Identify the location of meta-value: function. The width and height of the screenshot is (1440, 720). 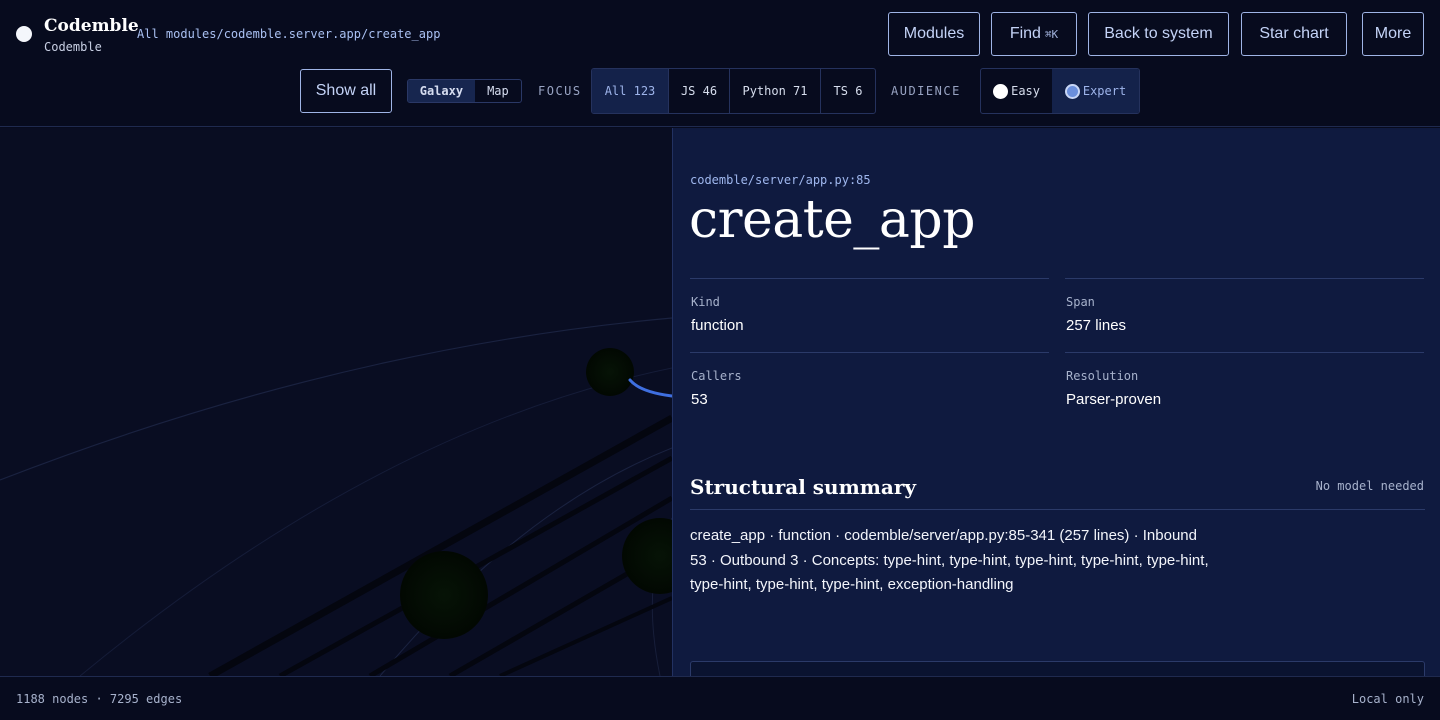
(717, 325).